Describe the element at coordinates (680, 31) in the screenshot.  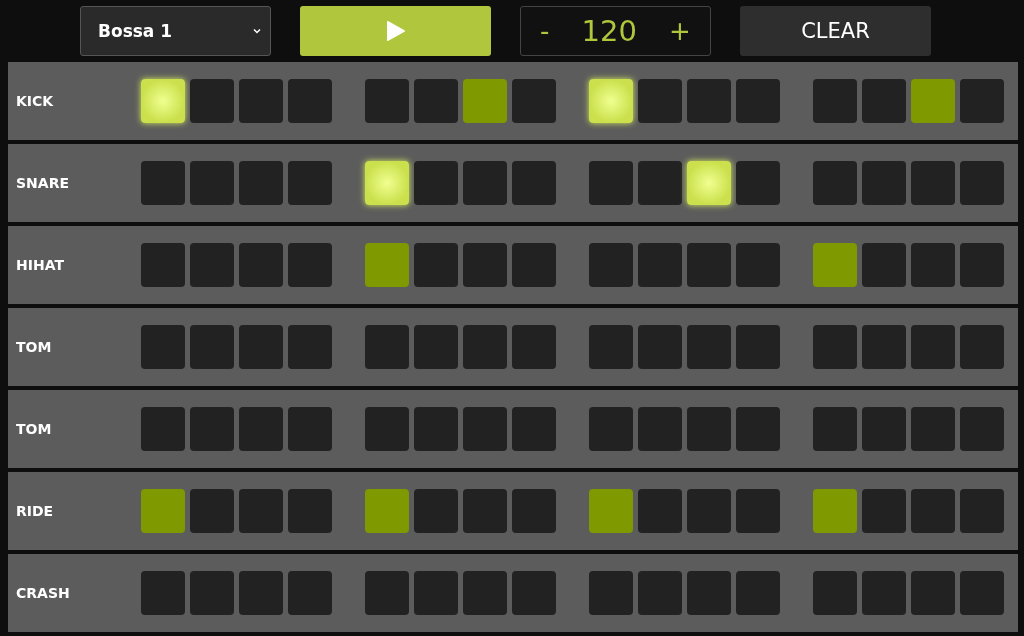
I see `tempo-increment-button: +` at that location.